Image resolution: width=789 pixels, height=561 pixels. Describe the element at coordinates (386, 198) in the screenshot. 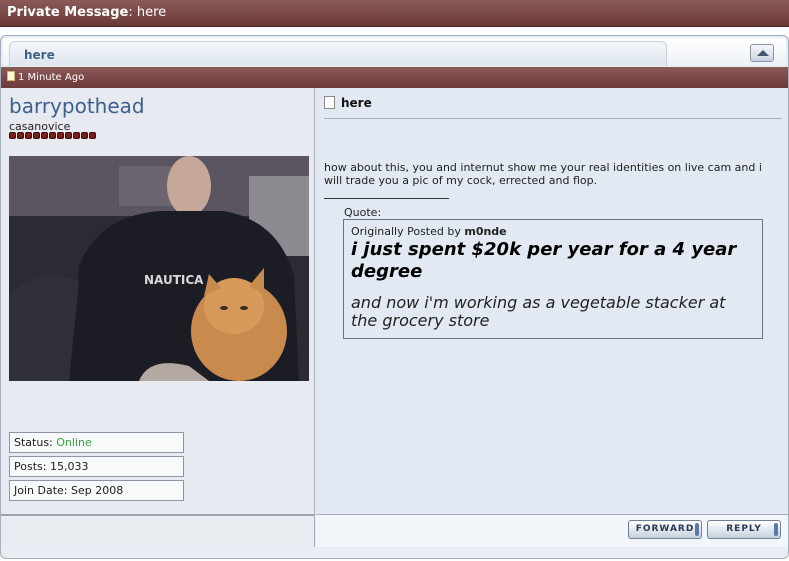

I see `signature-divider` at that location.